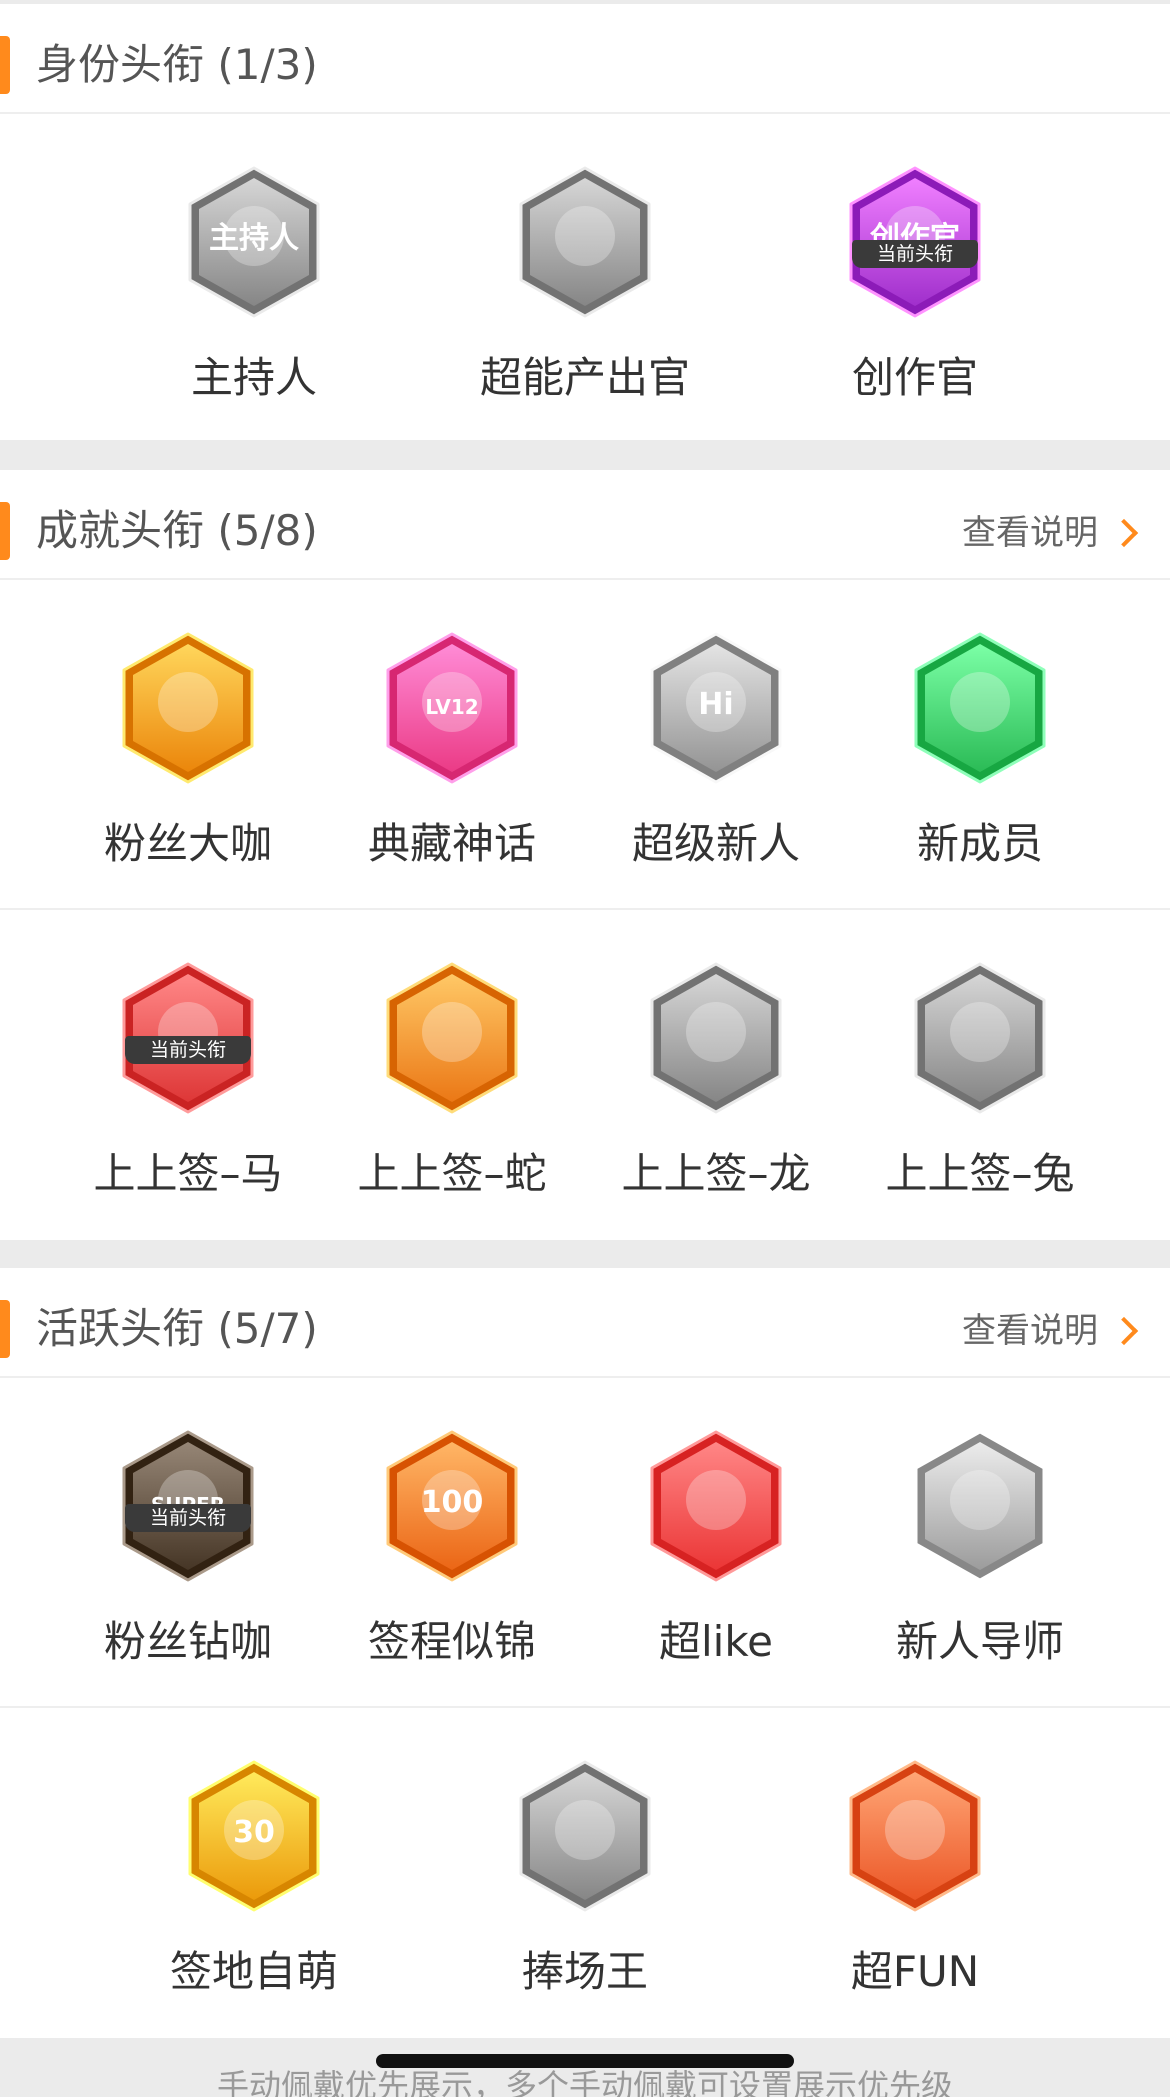 This screenshot has width=1170, height=2097. I want to click on badge-item-super-like: 超like, so click(716, 1543).